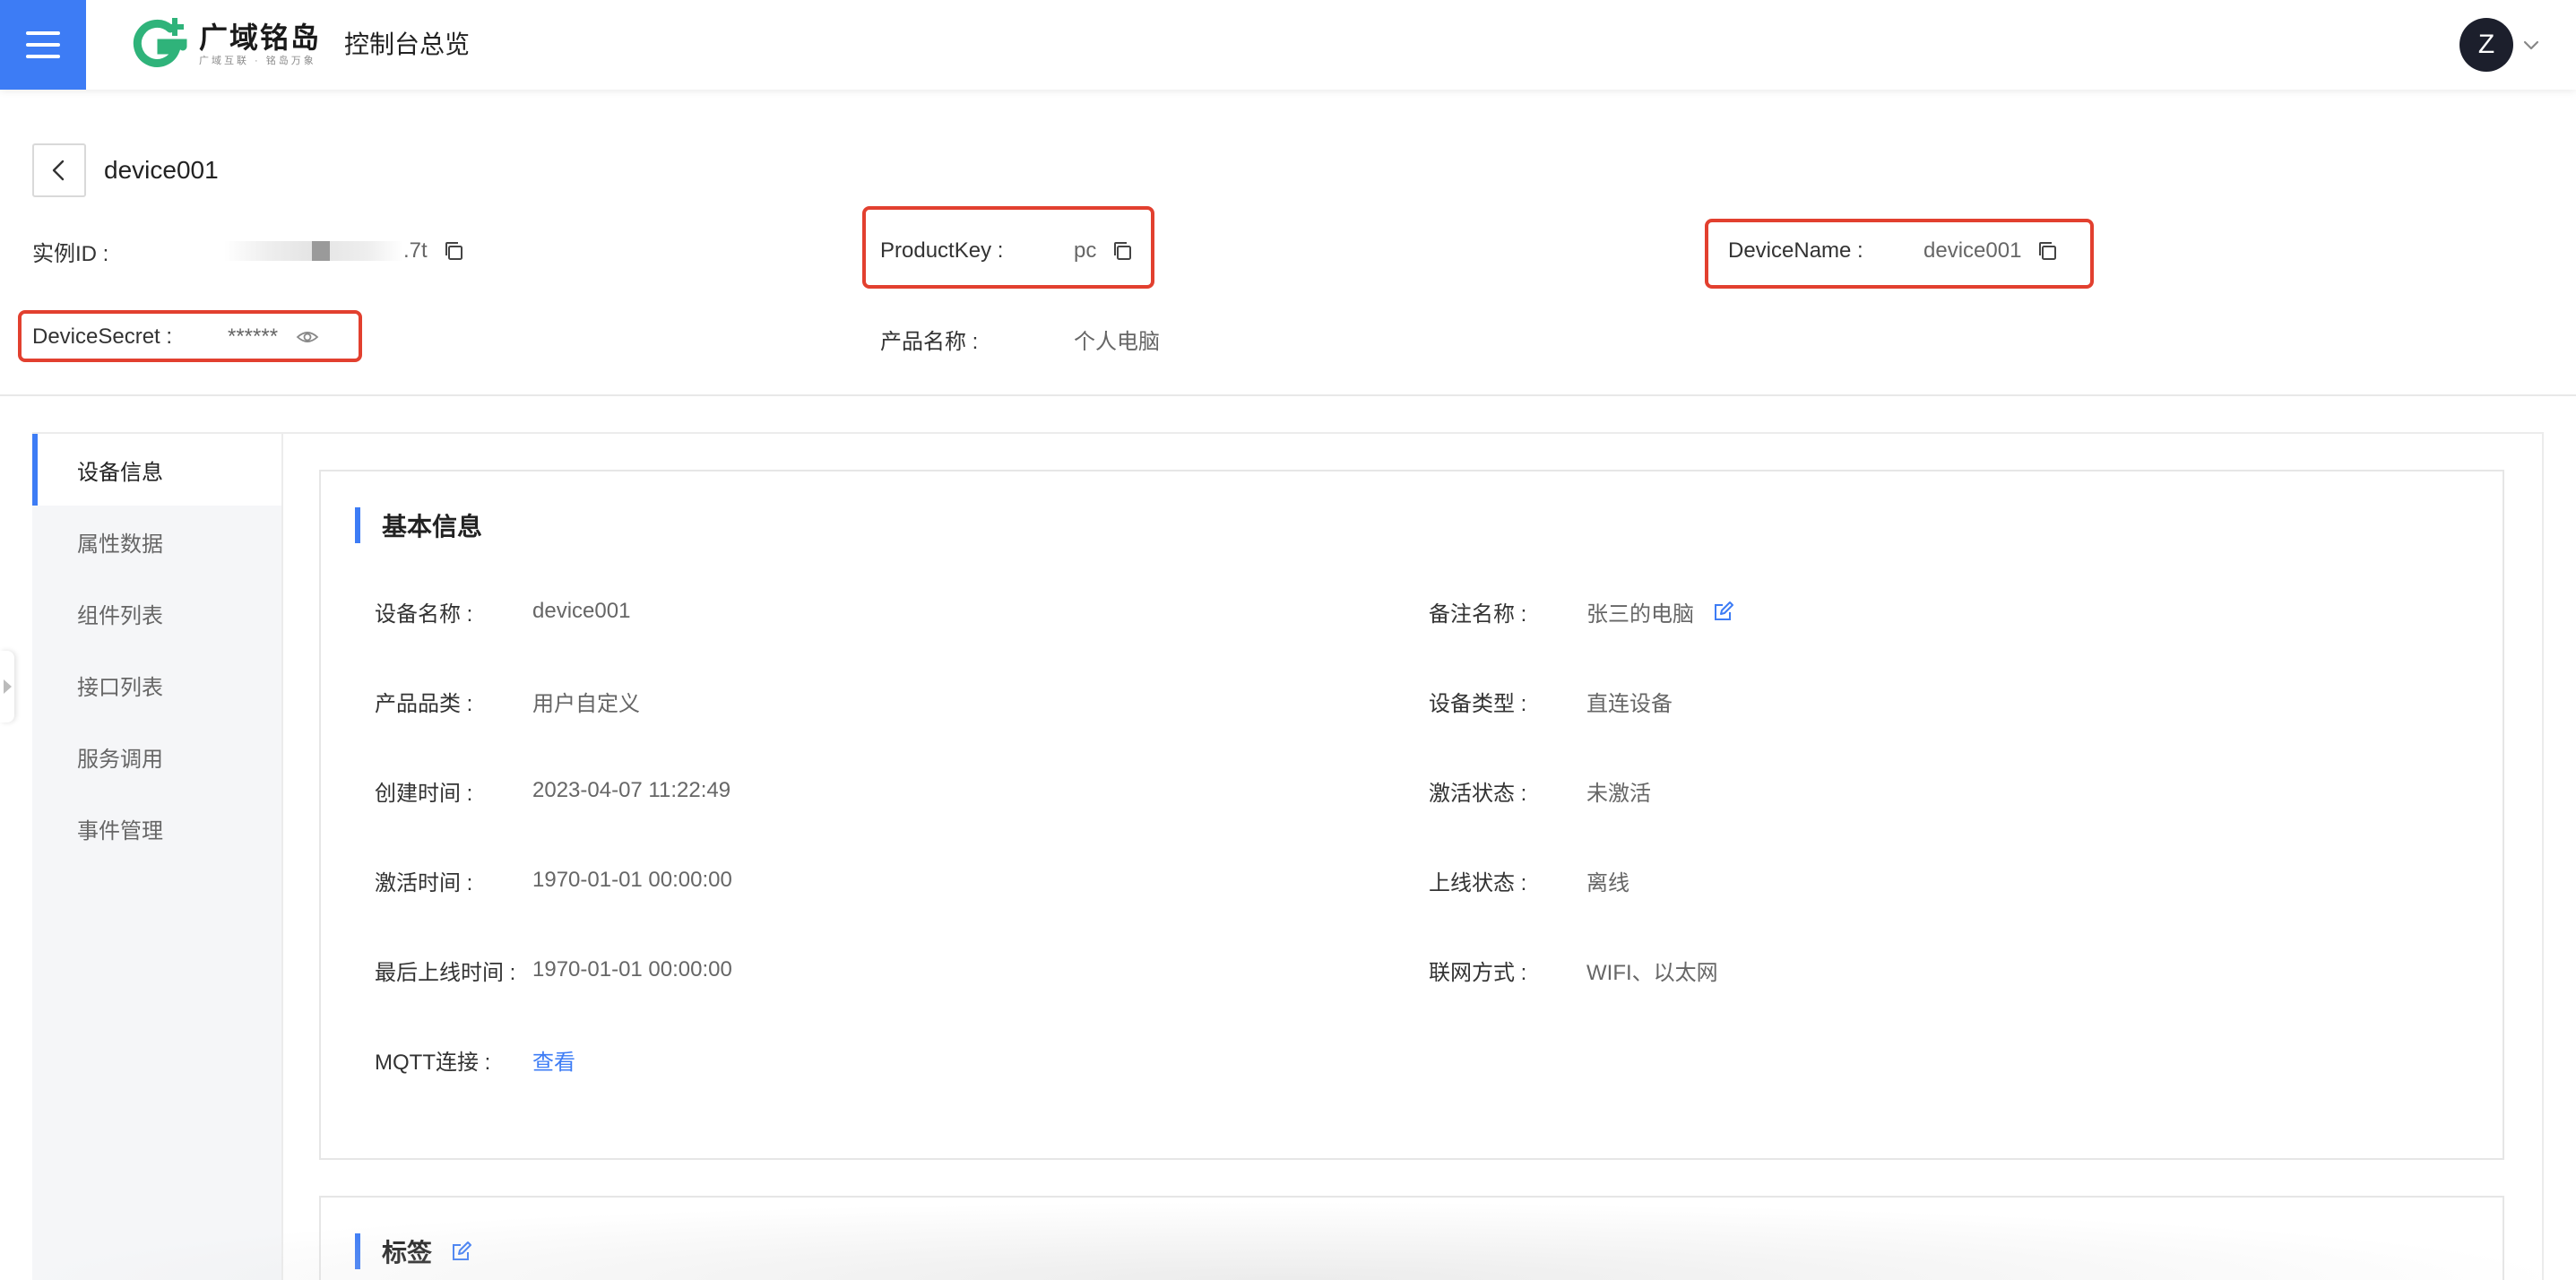  I want to click on logo-slogan: 广域互联 · 铭岛万象, so click(257, 61).